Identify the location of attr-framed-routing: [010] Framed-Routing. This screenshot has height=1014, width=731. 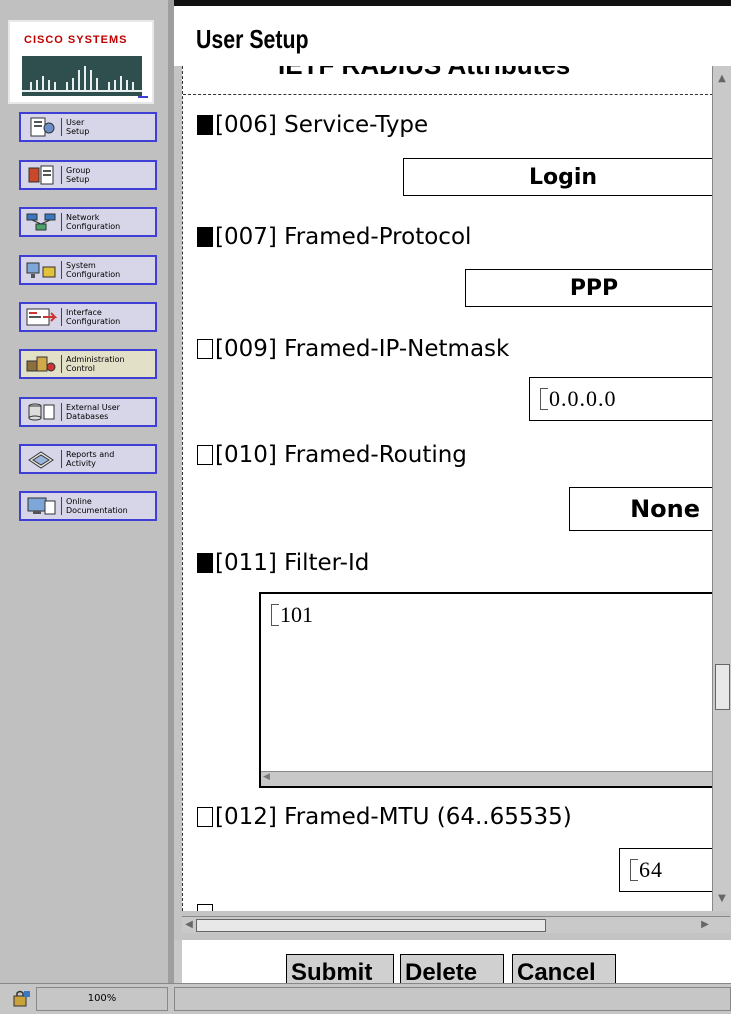
(332, 455).